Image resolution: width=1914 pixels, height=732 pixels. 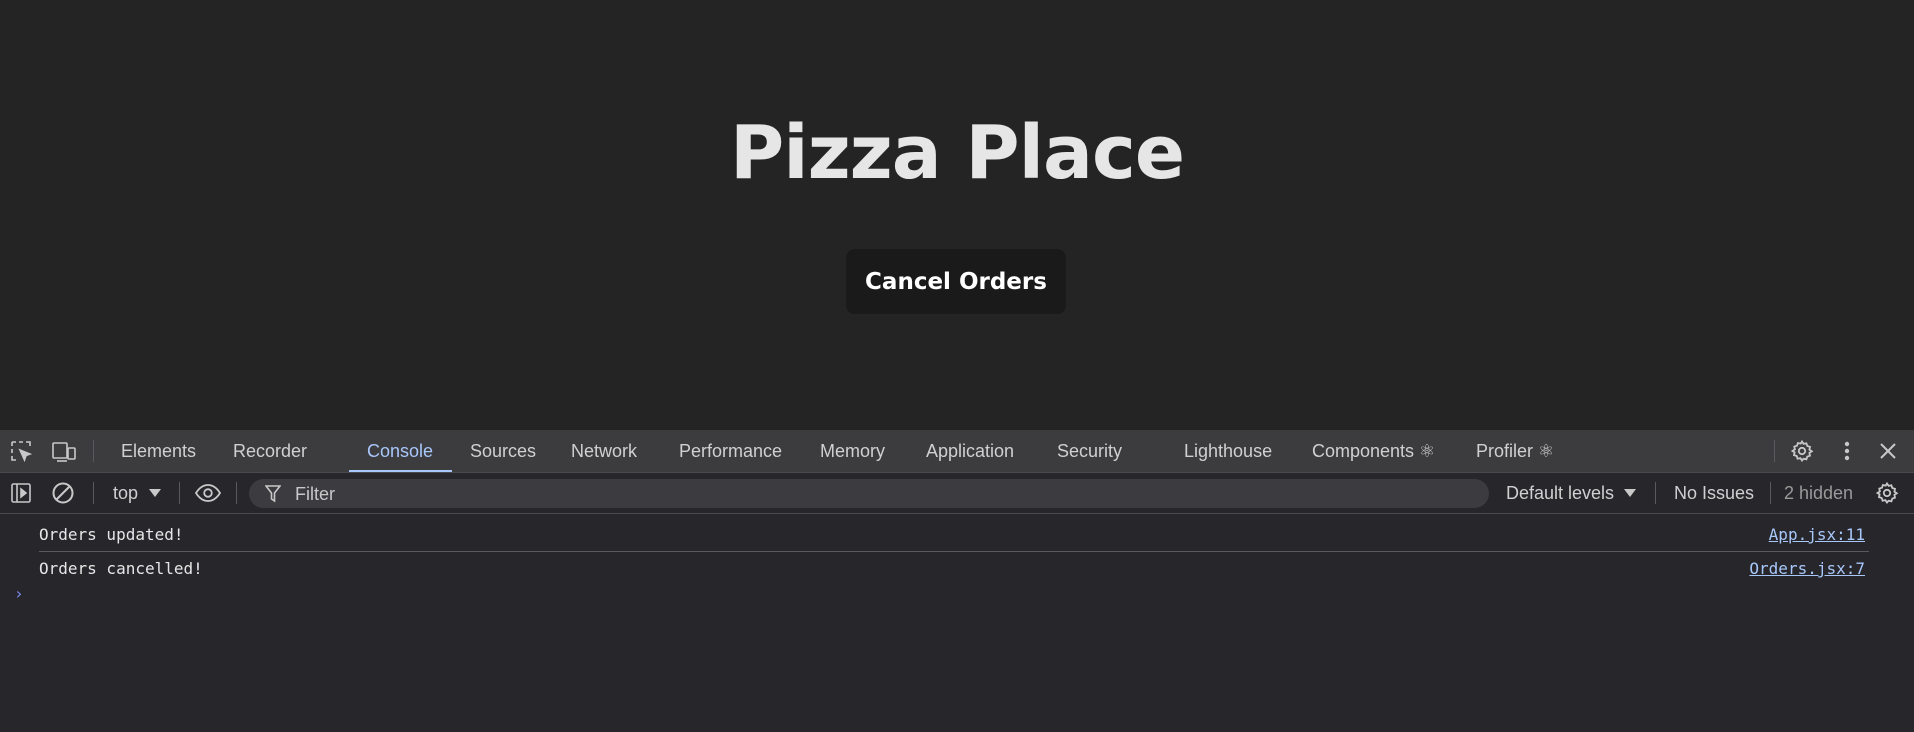 What do you see at coordinates (1847, 451) in the screenshot?
I see `more-vertical-icon` at bounding box center [1847, 451].